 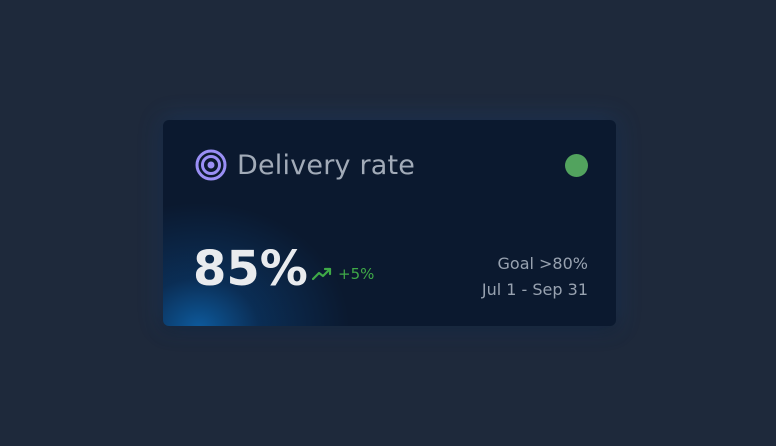 I want to click on card-meta: Goal >80% Jul 1 - Sep 31, so click(x=535, y=277).